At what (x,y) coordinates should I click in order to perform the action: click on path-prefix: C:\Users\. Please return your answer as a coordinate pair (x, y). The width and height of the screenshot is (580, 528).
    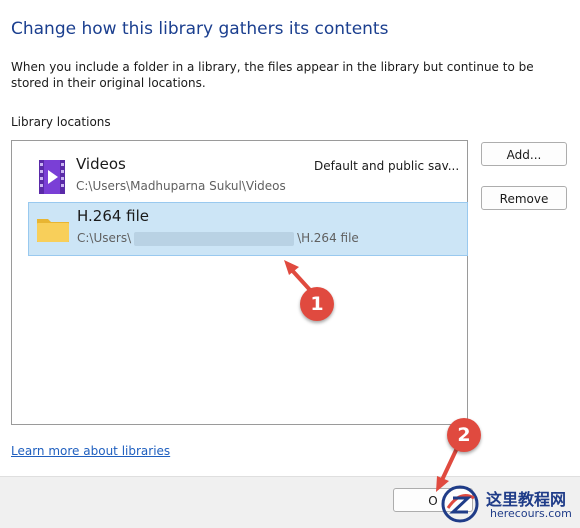
    Looking at the image, I should click on (104, 238).